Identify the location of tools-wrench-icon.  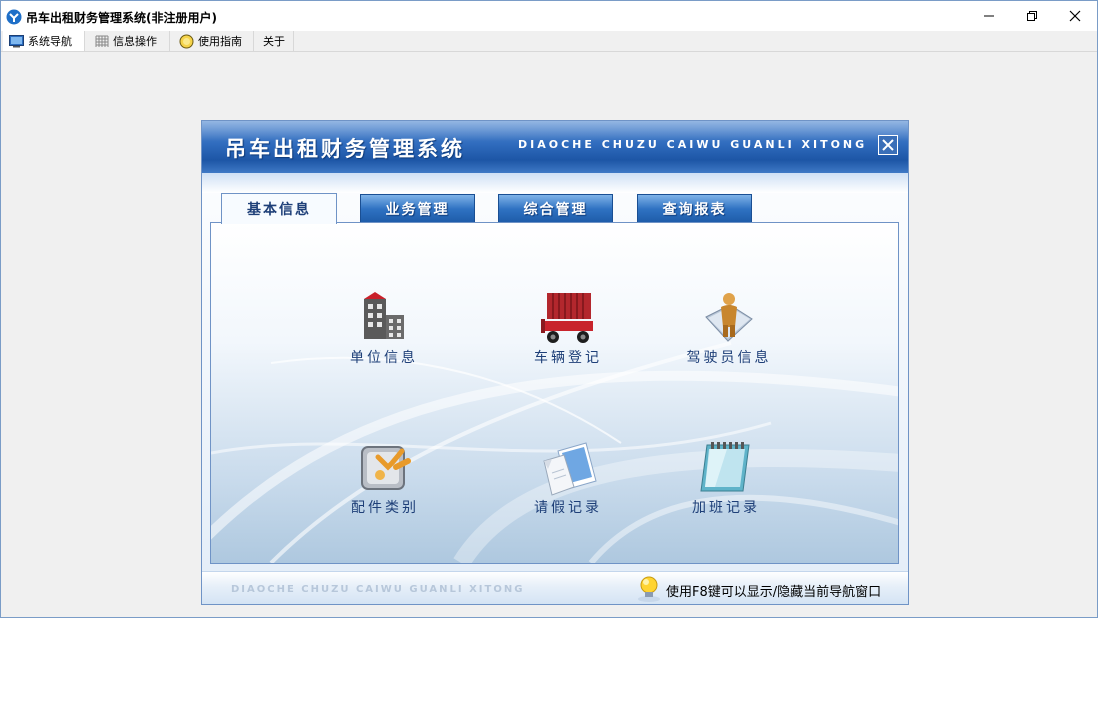
(386, 468).